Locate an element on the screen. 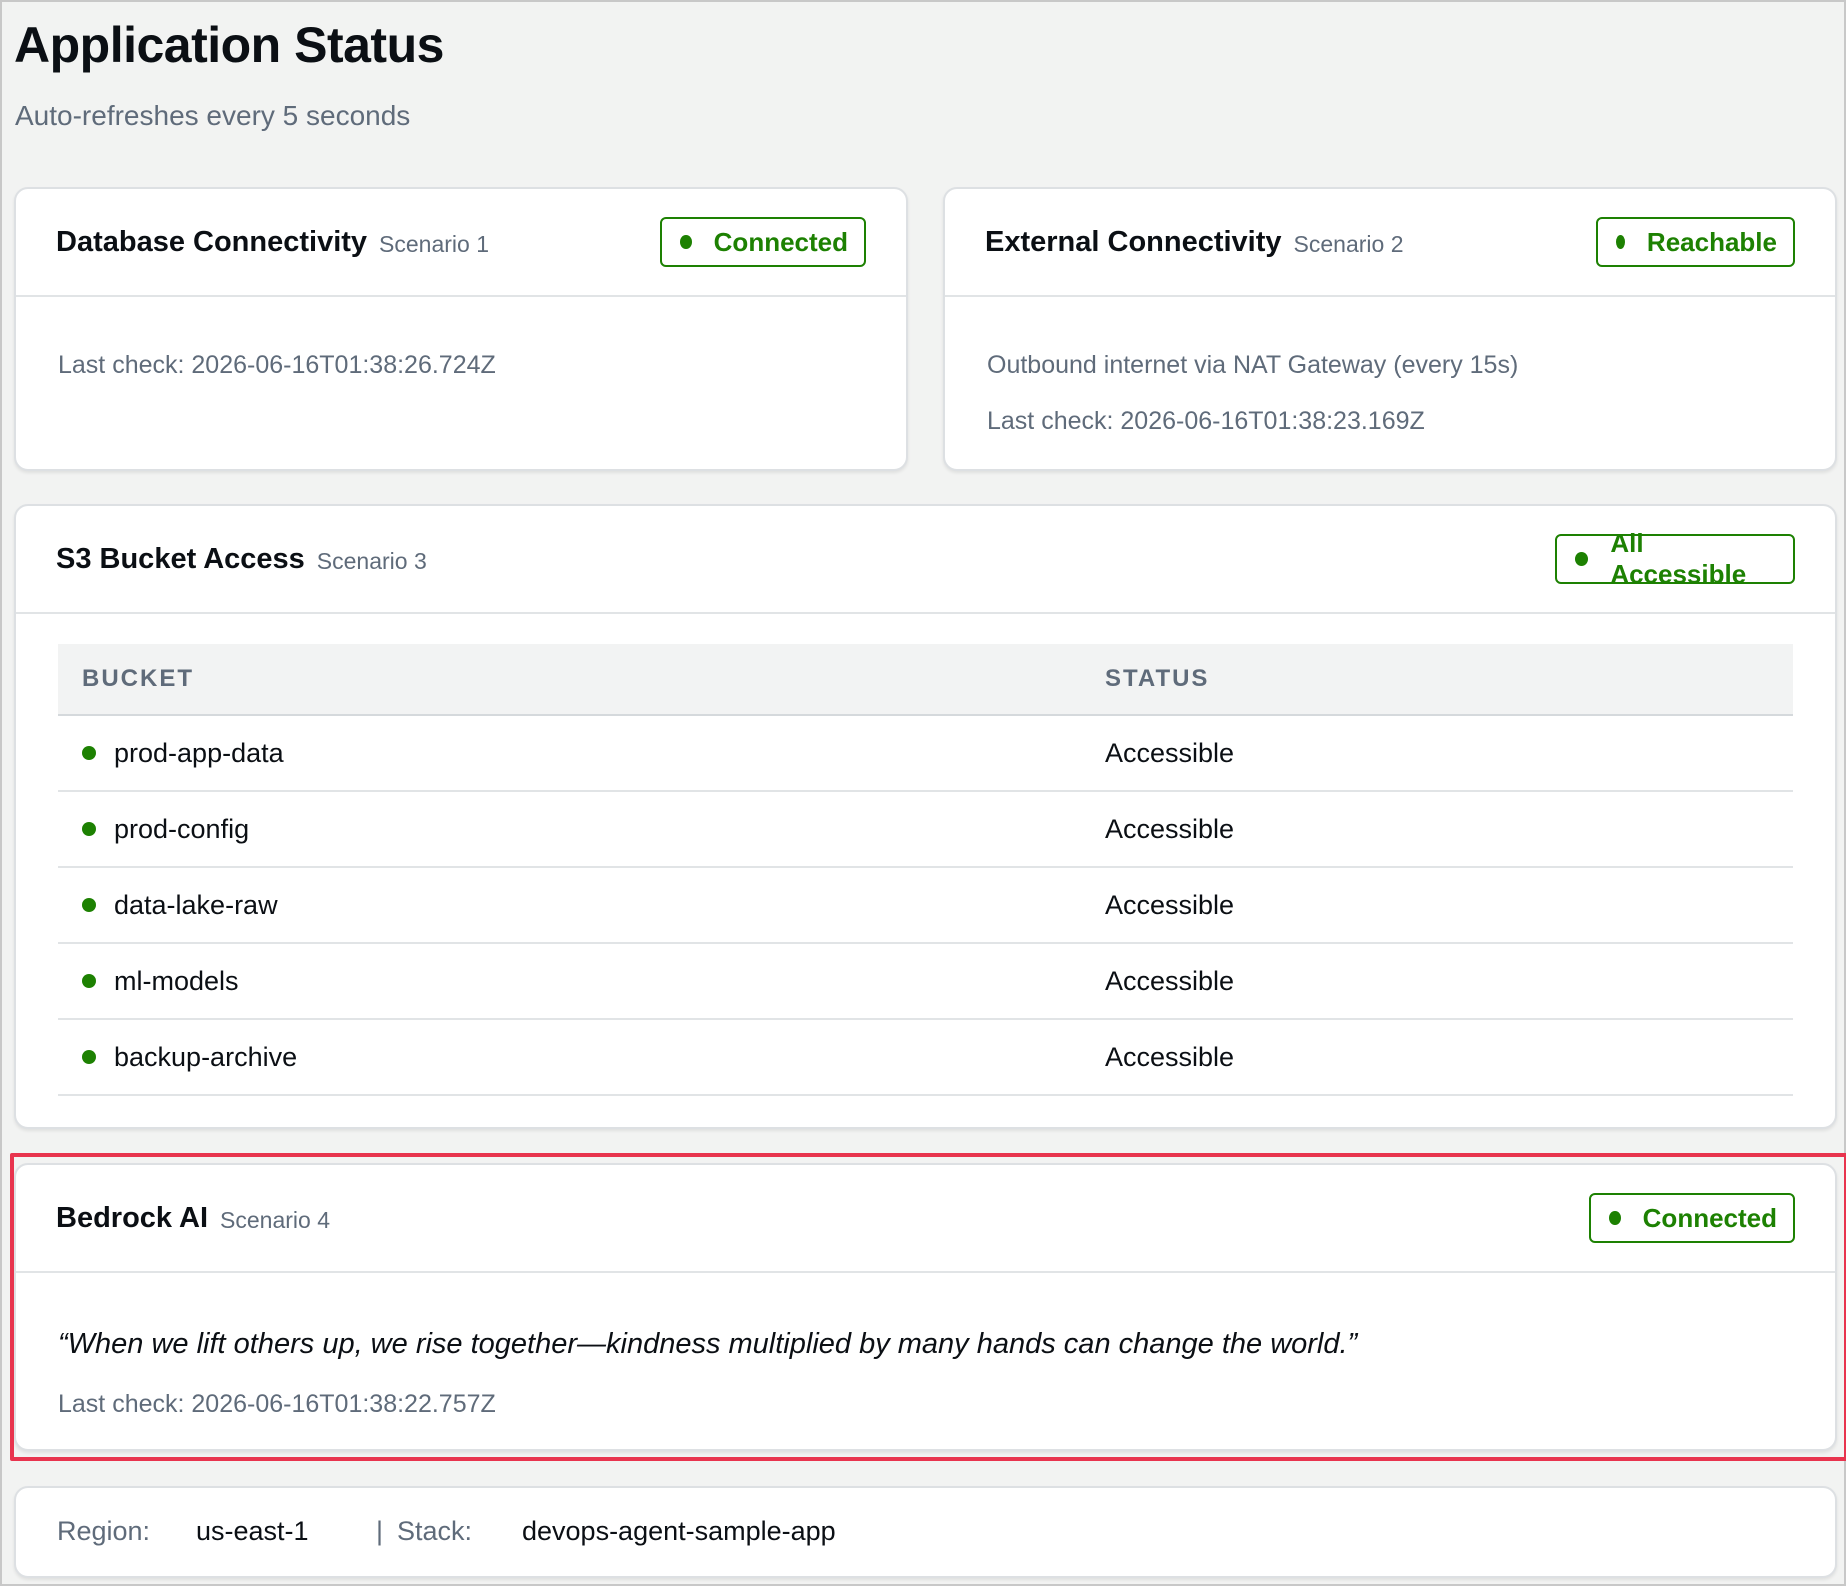  status-badge: Reachable is located at coordinates (1695, 242).